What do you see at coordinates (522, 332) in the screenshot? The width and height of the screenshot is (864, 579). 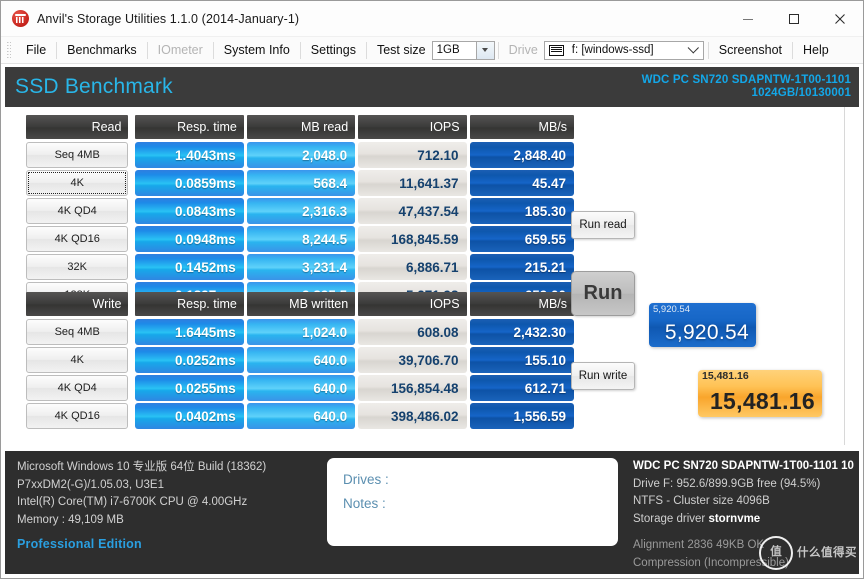 I see `write-mbs-value: 2,432.30` at bounding box center [522, 332].